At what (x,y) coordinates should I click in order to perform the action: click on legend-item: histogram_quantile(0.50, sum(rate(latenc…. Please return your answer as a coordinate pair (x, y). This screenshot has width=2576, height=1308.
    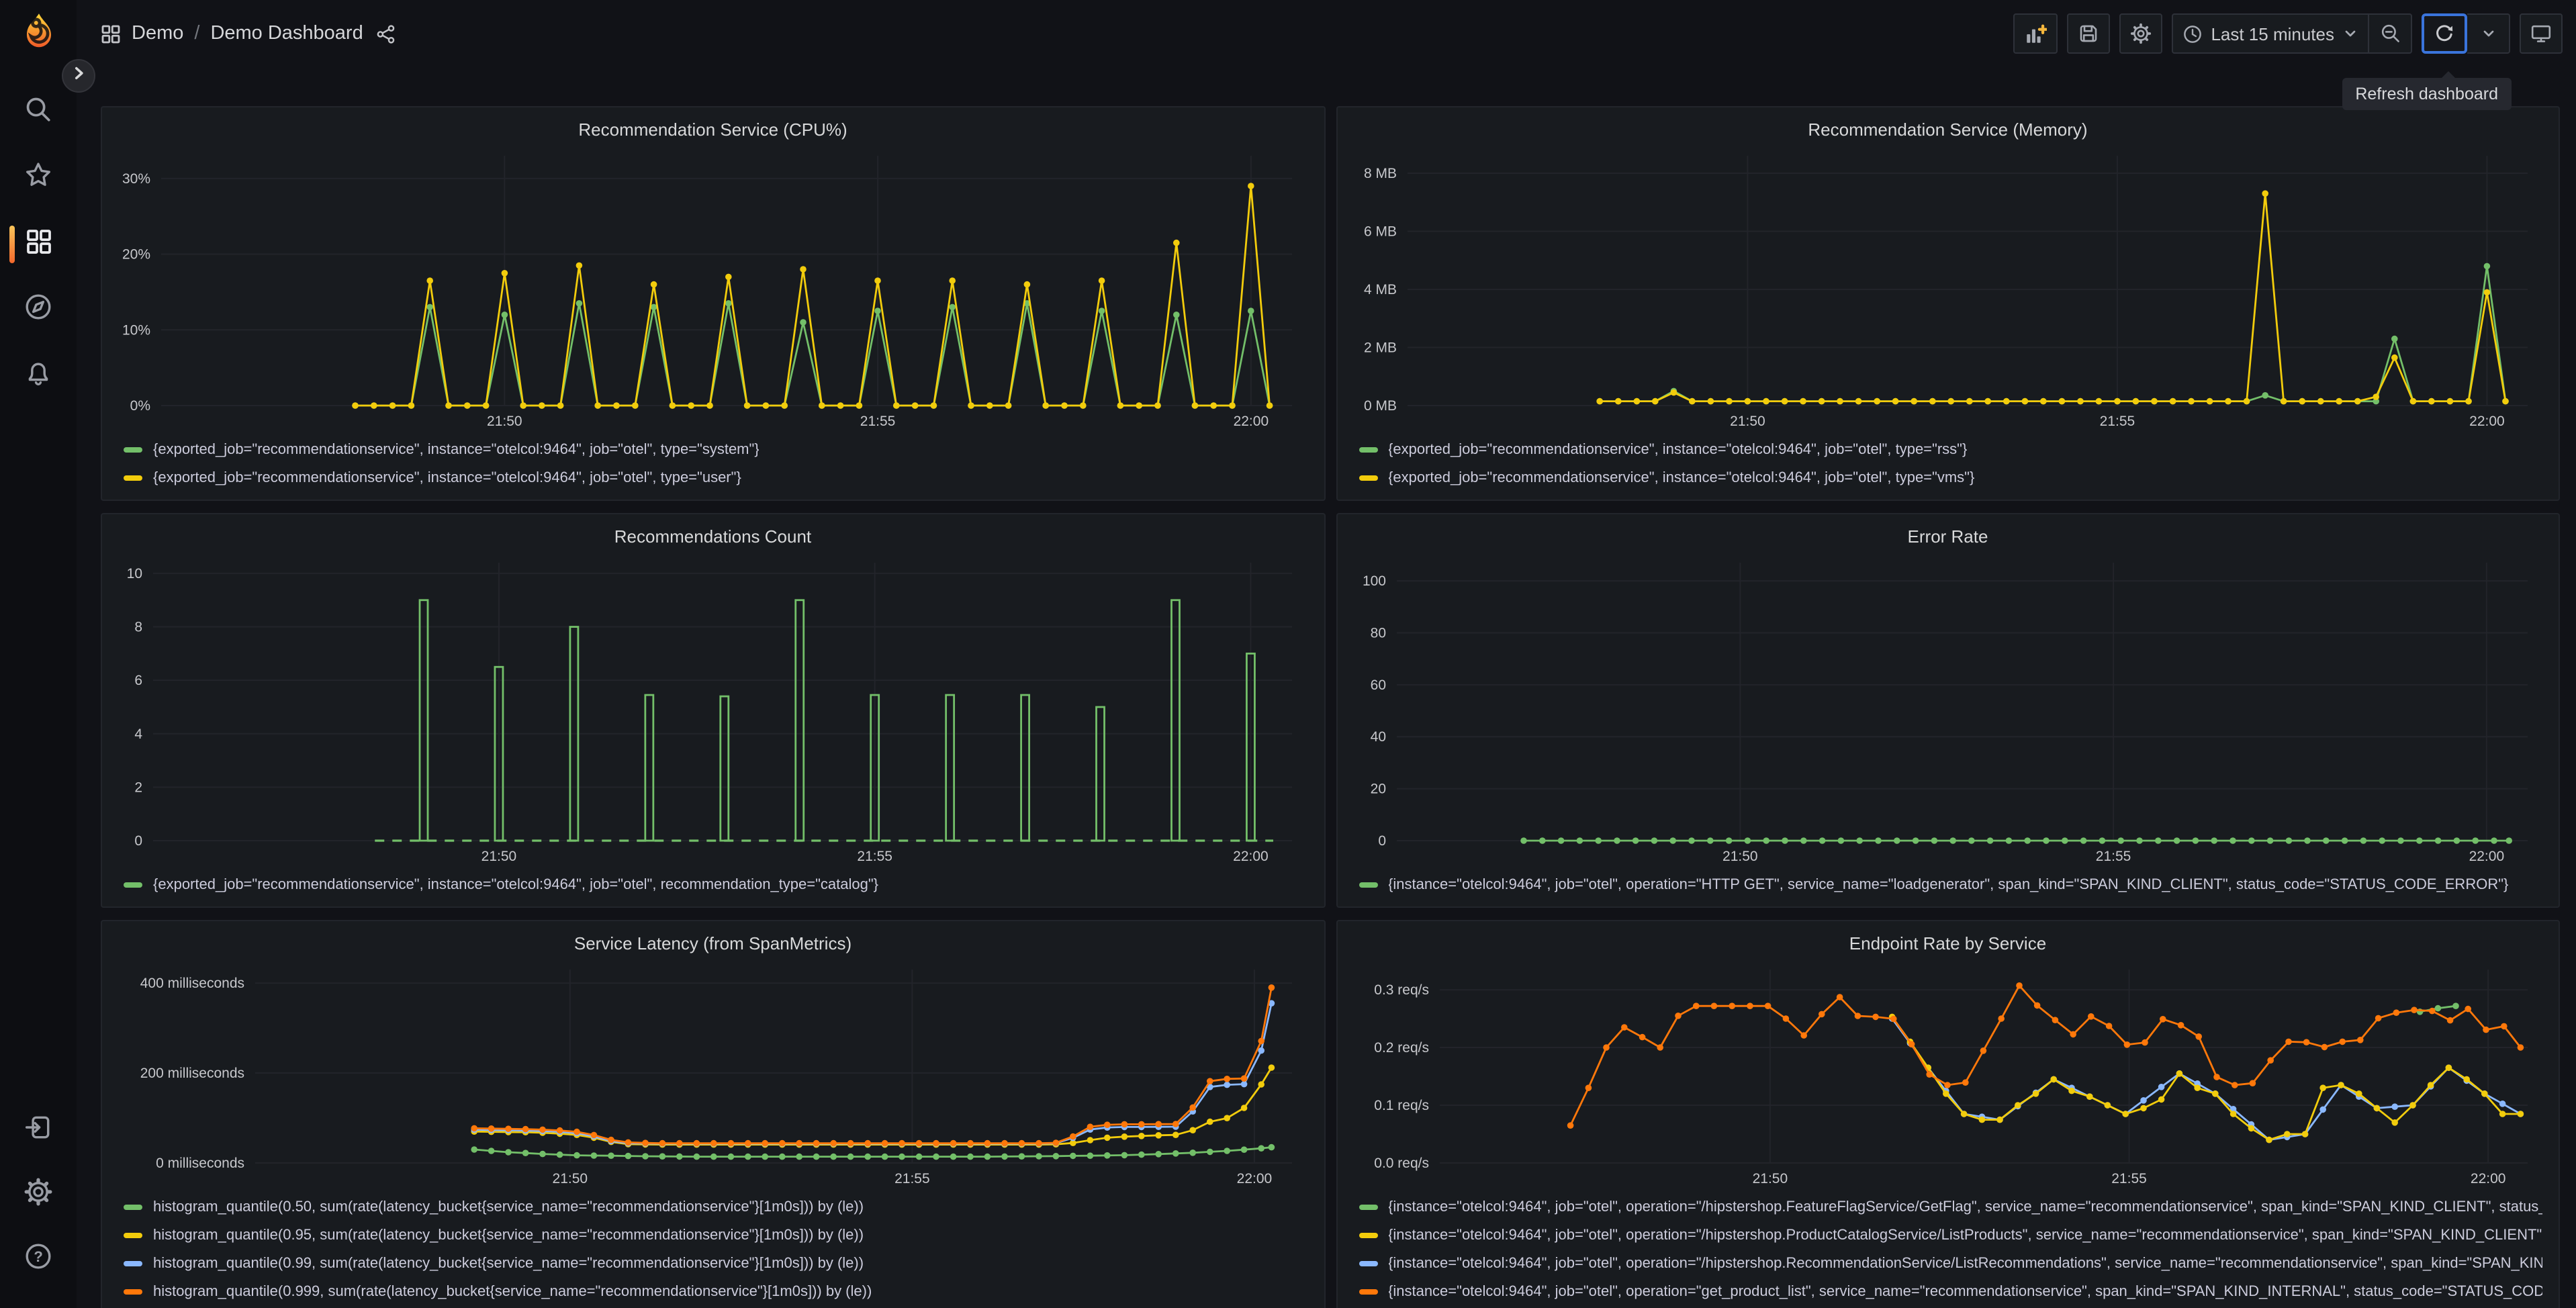
    Looking at the image, I should click on (715, 1207).